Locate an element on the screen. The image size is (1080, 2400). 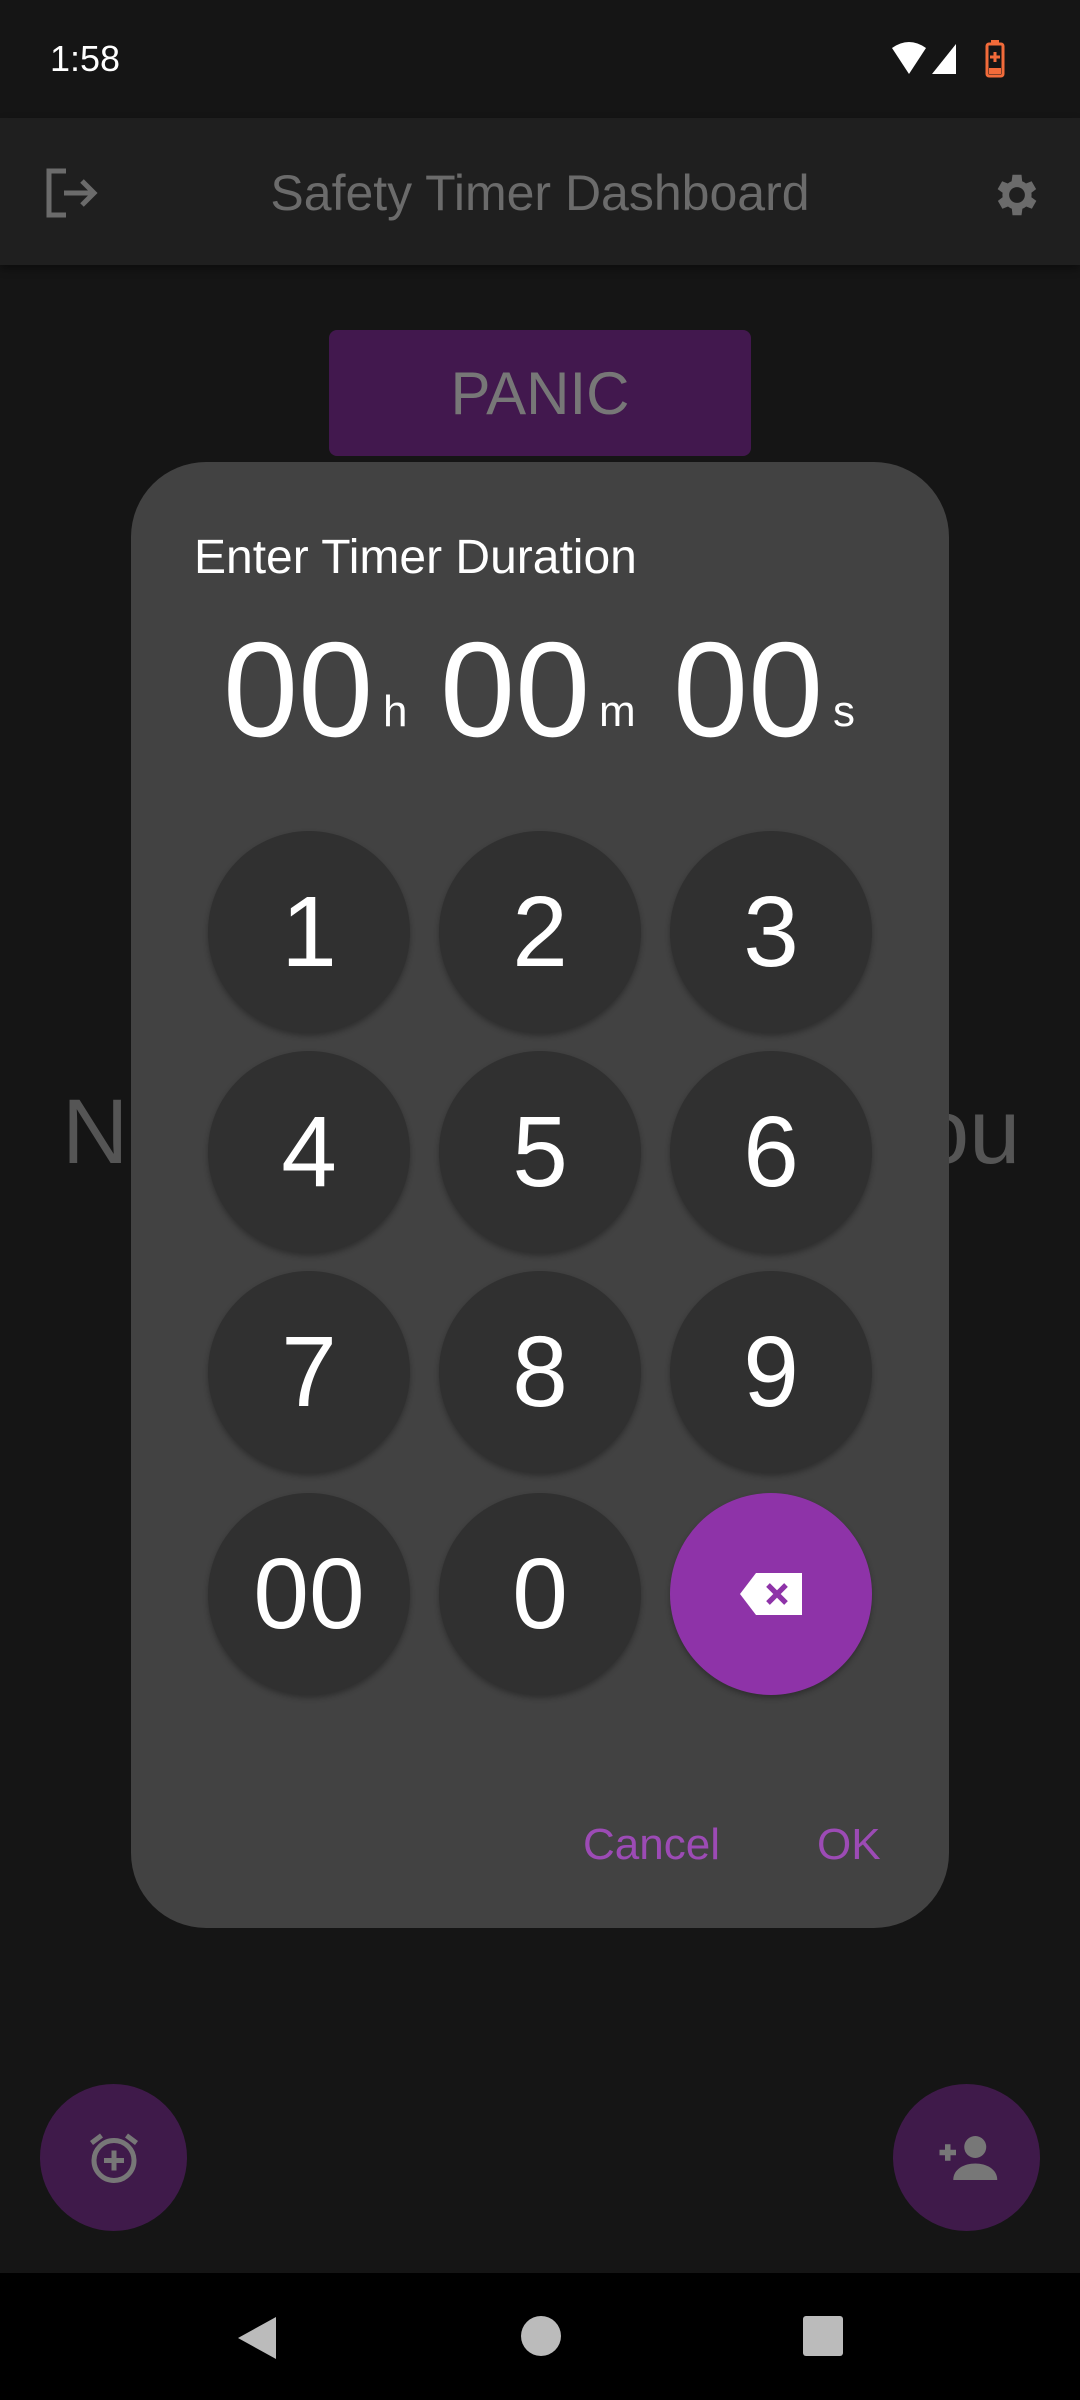
key-4: 4 is located at coordinates (309, 1152).